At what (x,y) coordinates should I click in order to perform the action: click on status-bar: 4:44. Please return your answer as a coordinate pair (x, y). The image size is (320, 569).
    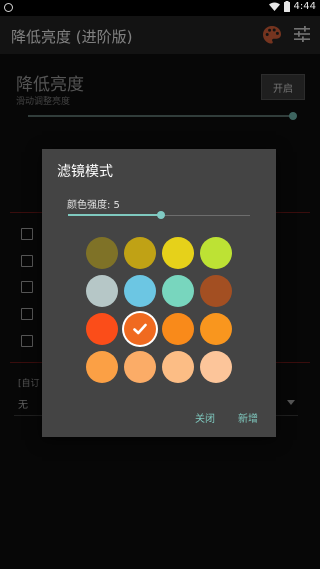
    Looking at the image, I should click on (160, 8).